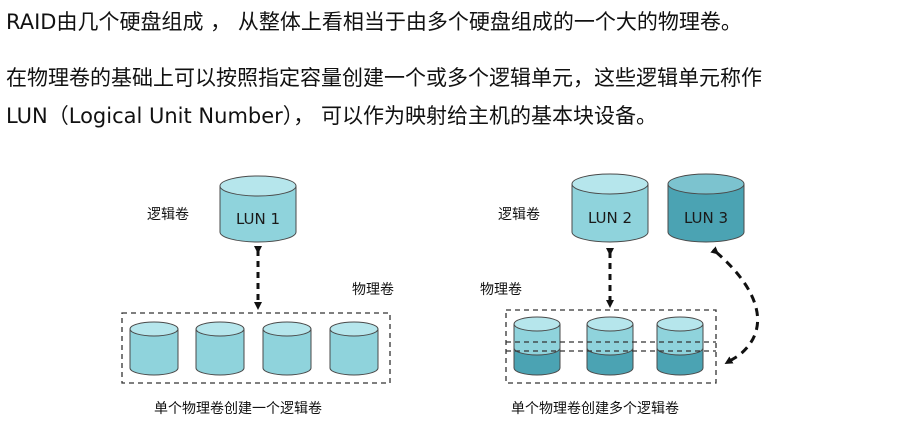 The height and width of the screenshot is (424, 909). I want to click on lun1-cylinder: LUN 1, so click(258, 209).